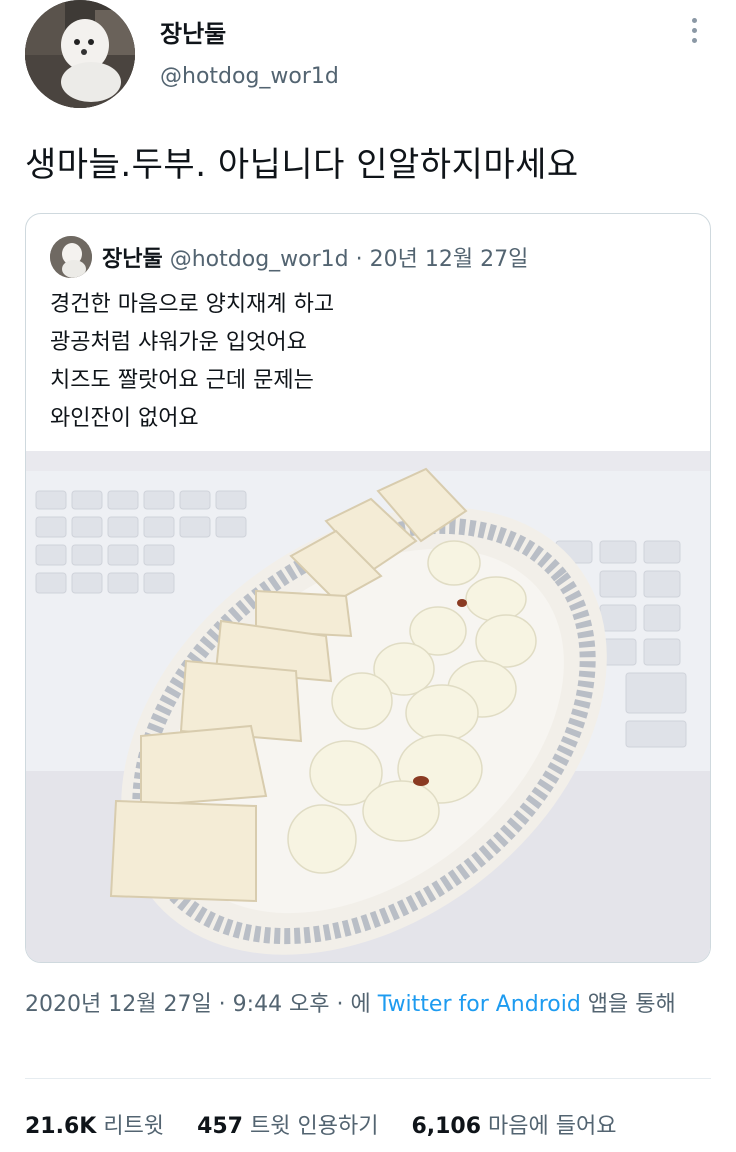 The image size is (736, 1152). What do you see at coordinates (552, 1126) in the screenshot?
I see `likes-label: 마음에 들어요` at bounding box center [552, 1126].